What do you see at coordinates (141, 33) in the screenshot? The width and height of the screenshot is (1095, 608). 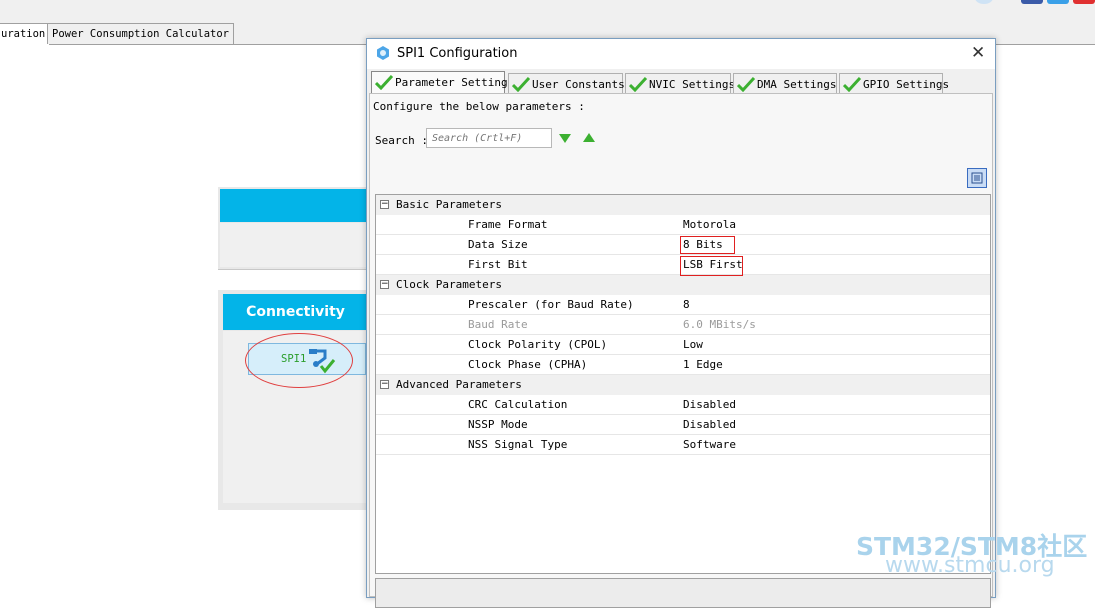 I see `tab-power-consumption: Power Consumption Calculator` at bounding box center [141, 33].